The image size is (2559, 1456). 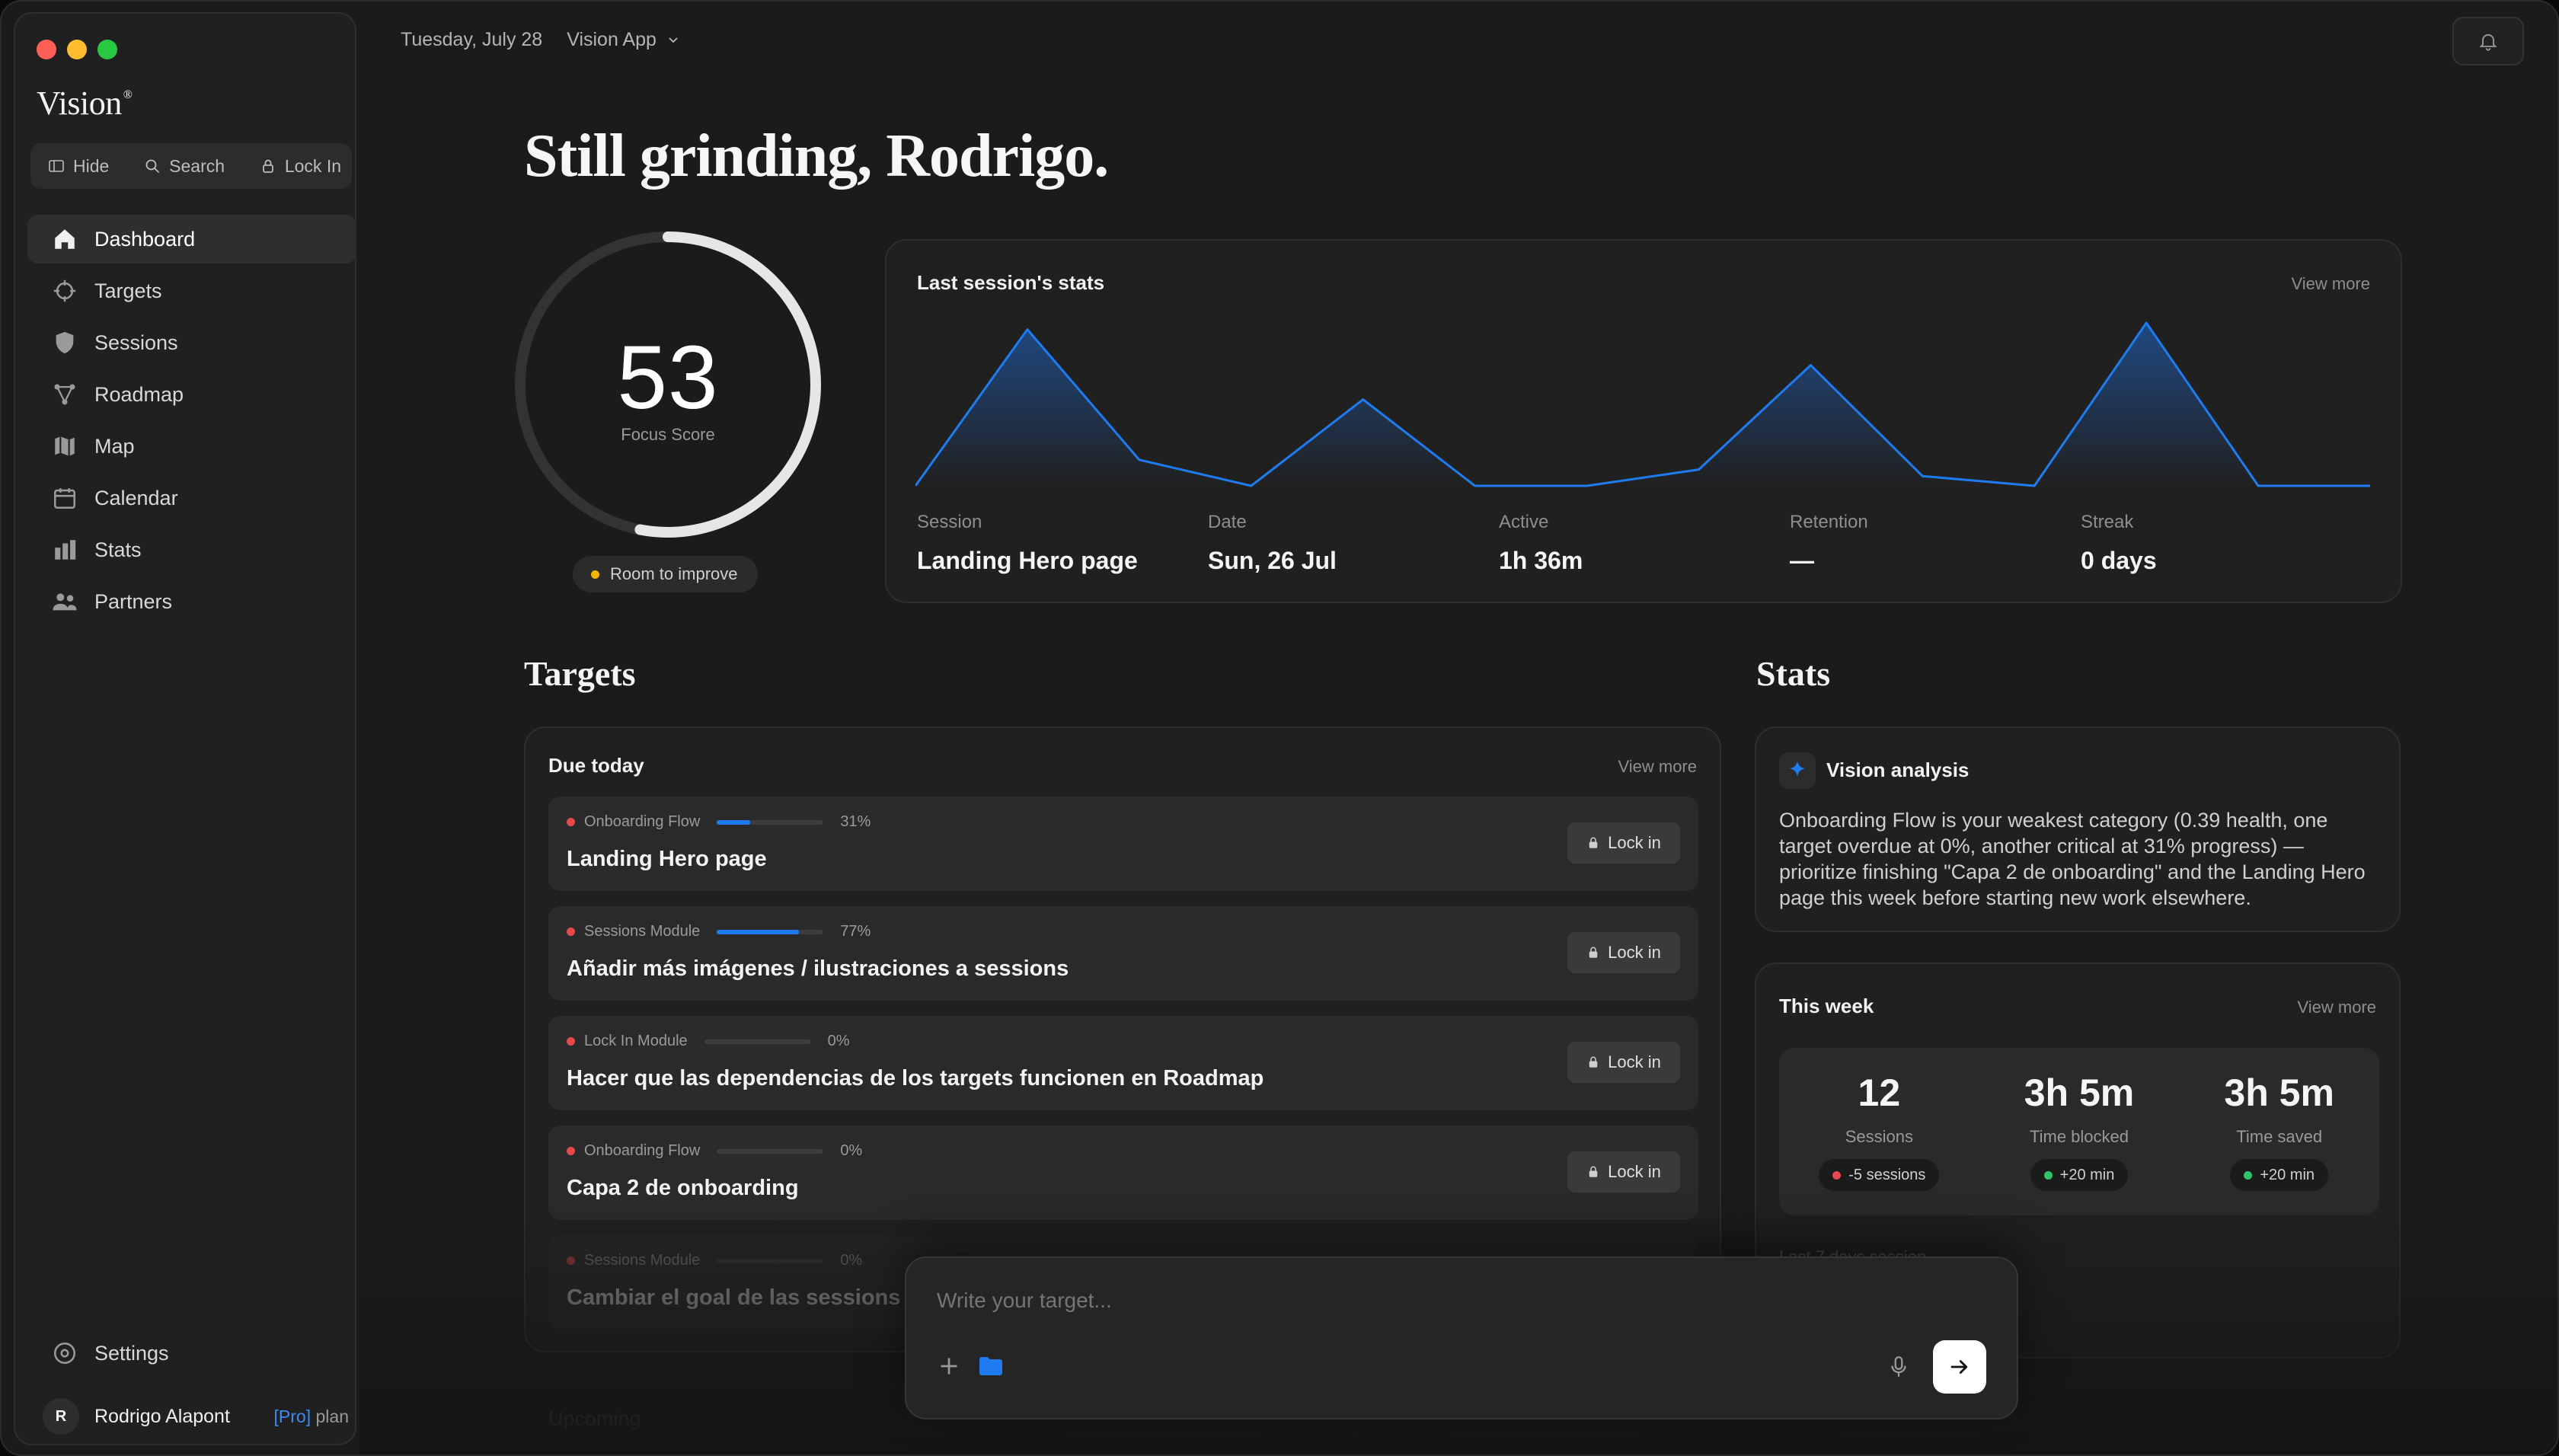 I want to click on sidebar-item-stats: Stats, so click(x=191, y=549).